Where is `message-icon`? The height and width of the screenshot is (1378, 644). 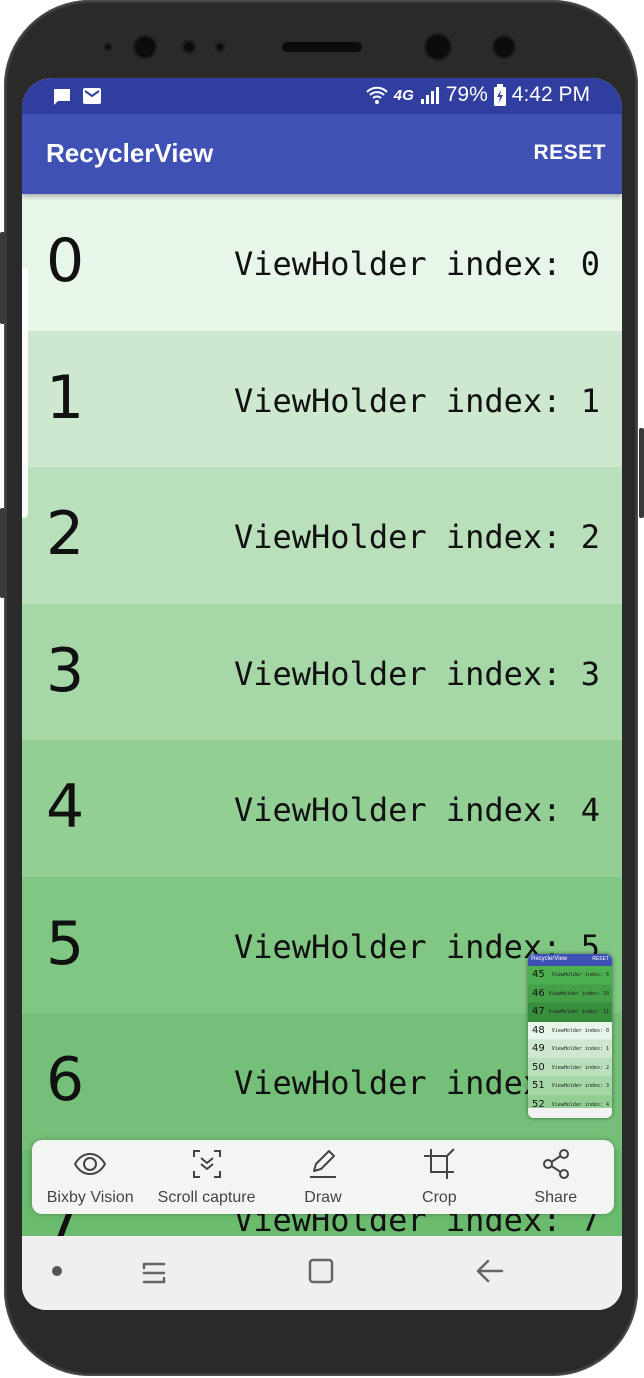 message-icon is located at coordinates (62, 97).